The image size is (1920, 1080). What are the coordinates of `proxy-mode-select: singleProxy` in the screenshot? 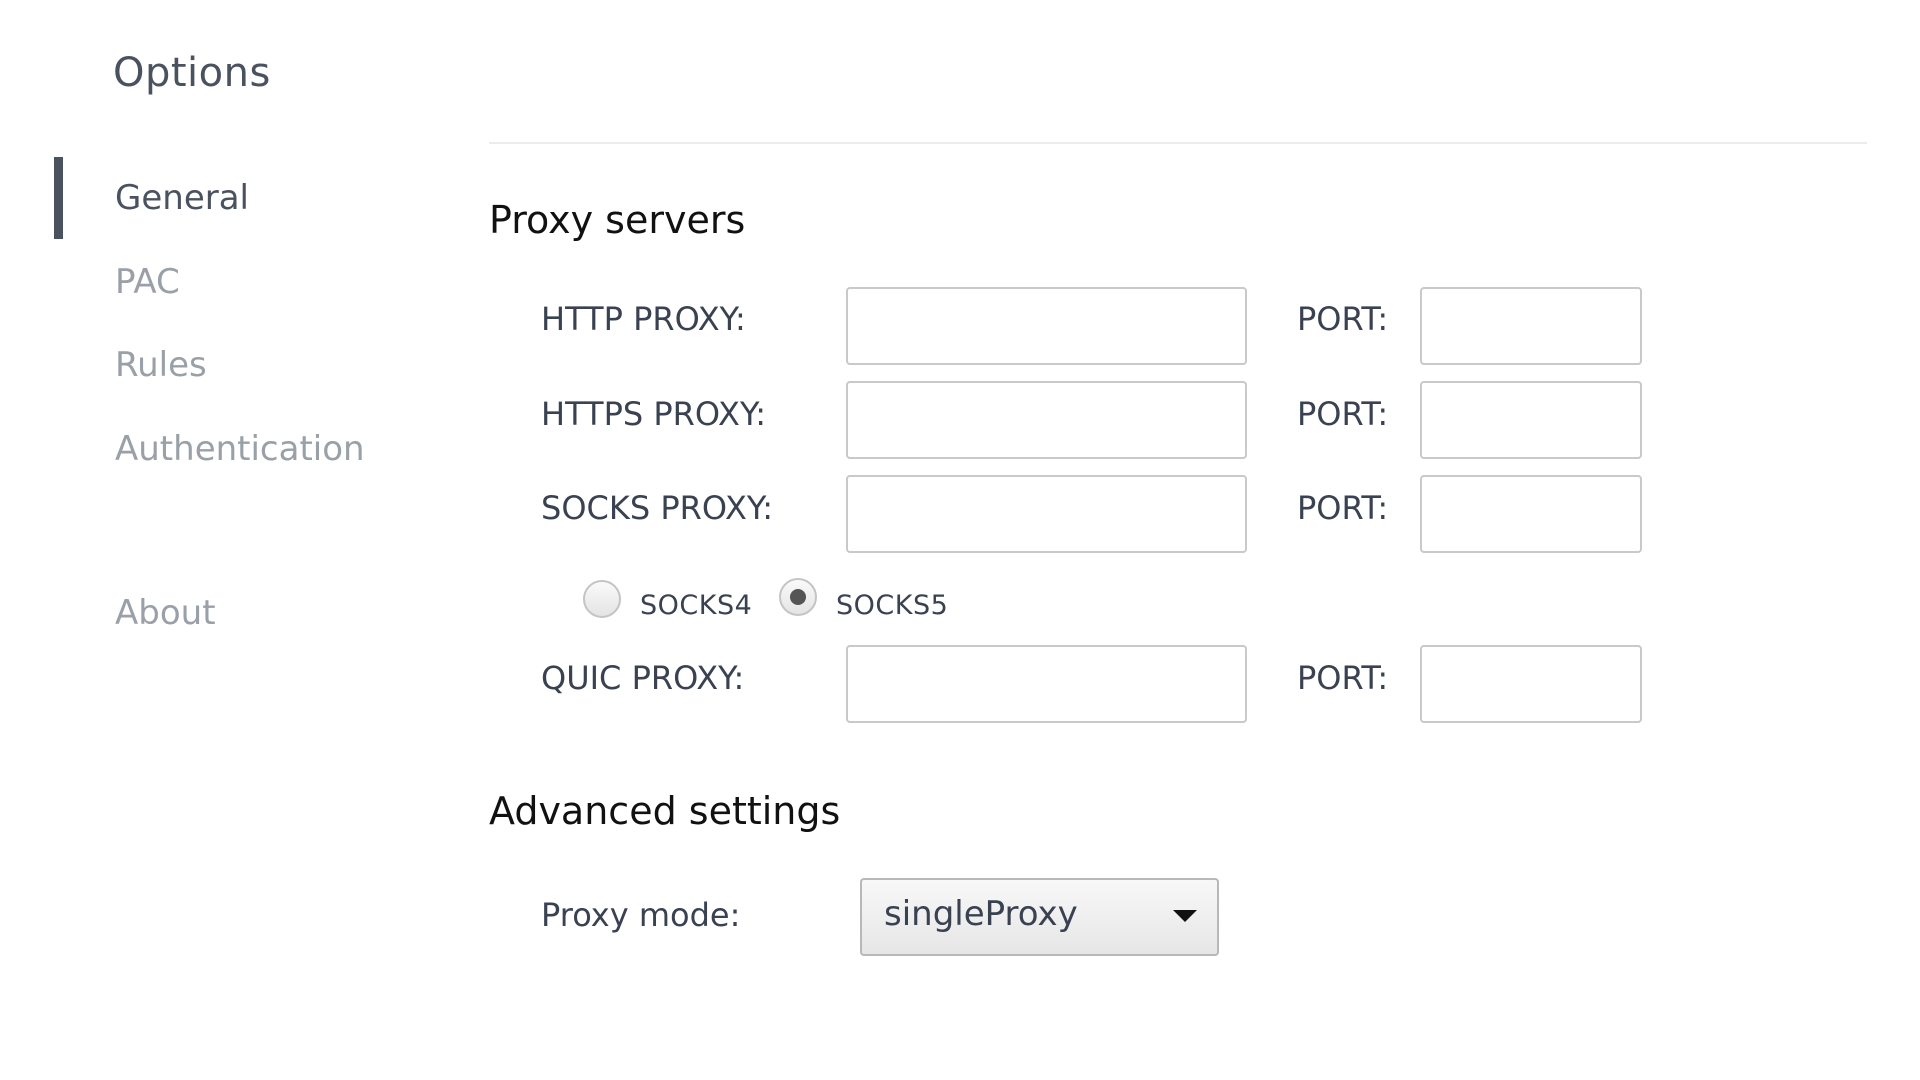 It's located at (1039, 917).